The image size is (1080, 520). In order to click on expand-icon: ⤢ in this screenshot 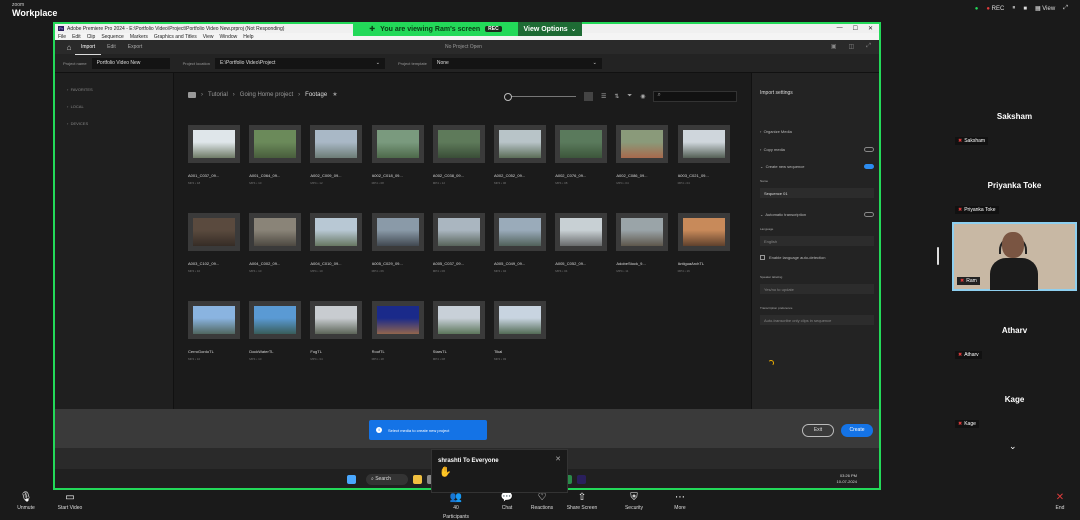, I will do `click(868, 46)`.